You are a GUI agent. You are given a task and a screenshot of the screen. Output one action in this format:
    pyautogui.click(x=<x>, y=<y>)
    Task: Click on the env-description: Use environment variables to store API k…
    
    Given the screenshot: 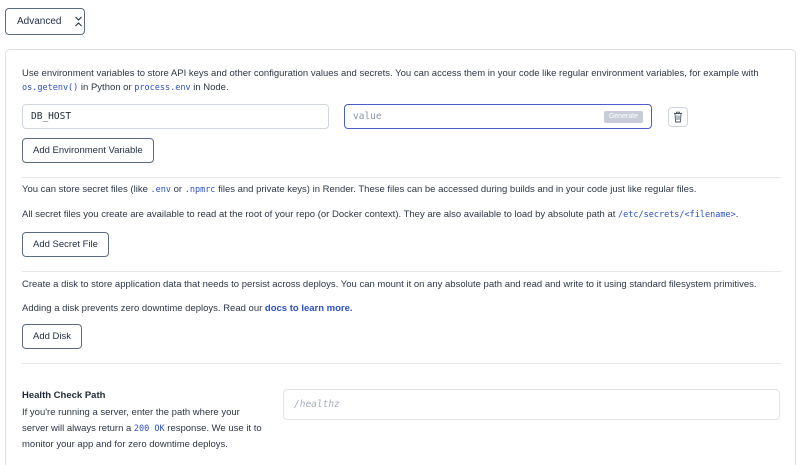 What is the action you would take?
    pyautogui.click(x=390, y=80)
    